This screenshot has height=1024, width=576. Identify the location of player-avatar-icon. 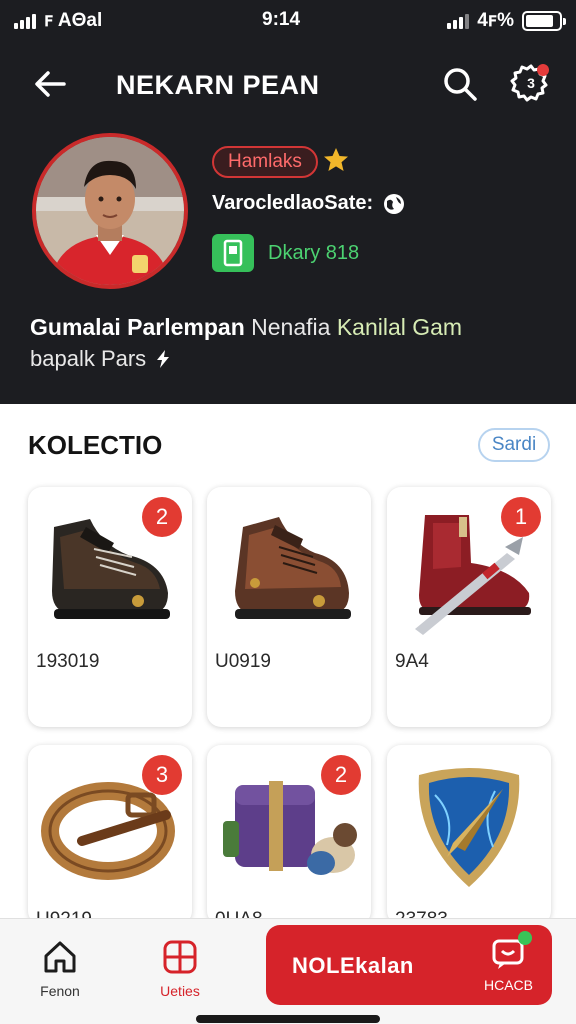
(110, 211).